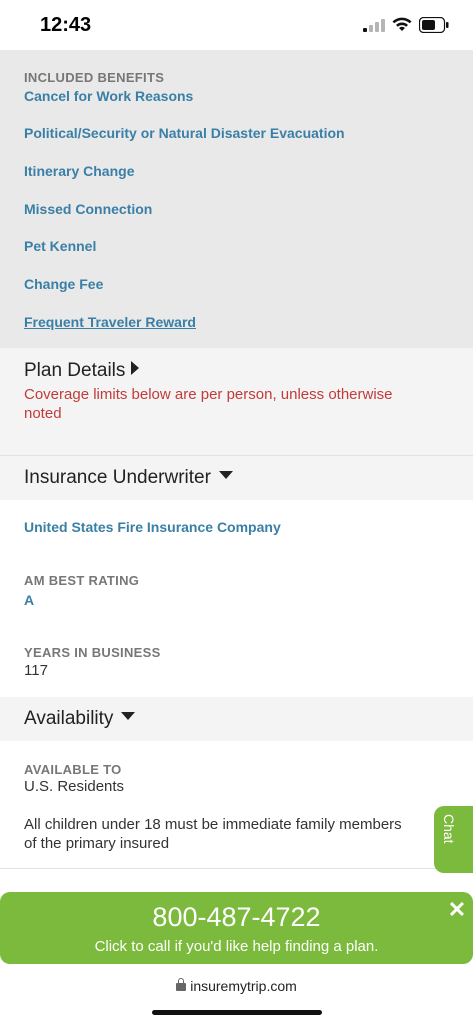  I want to click on plan-details-toggle: Plan Details, so click(82, 371).